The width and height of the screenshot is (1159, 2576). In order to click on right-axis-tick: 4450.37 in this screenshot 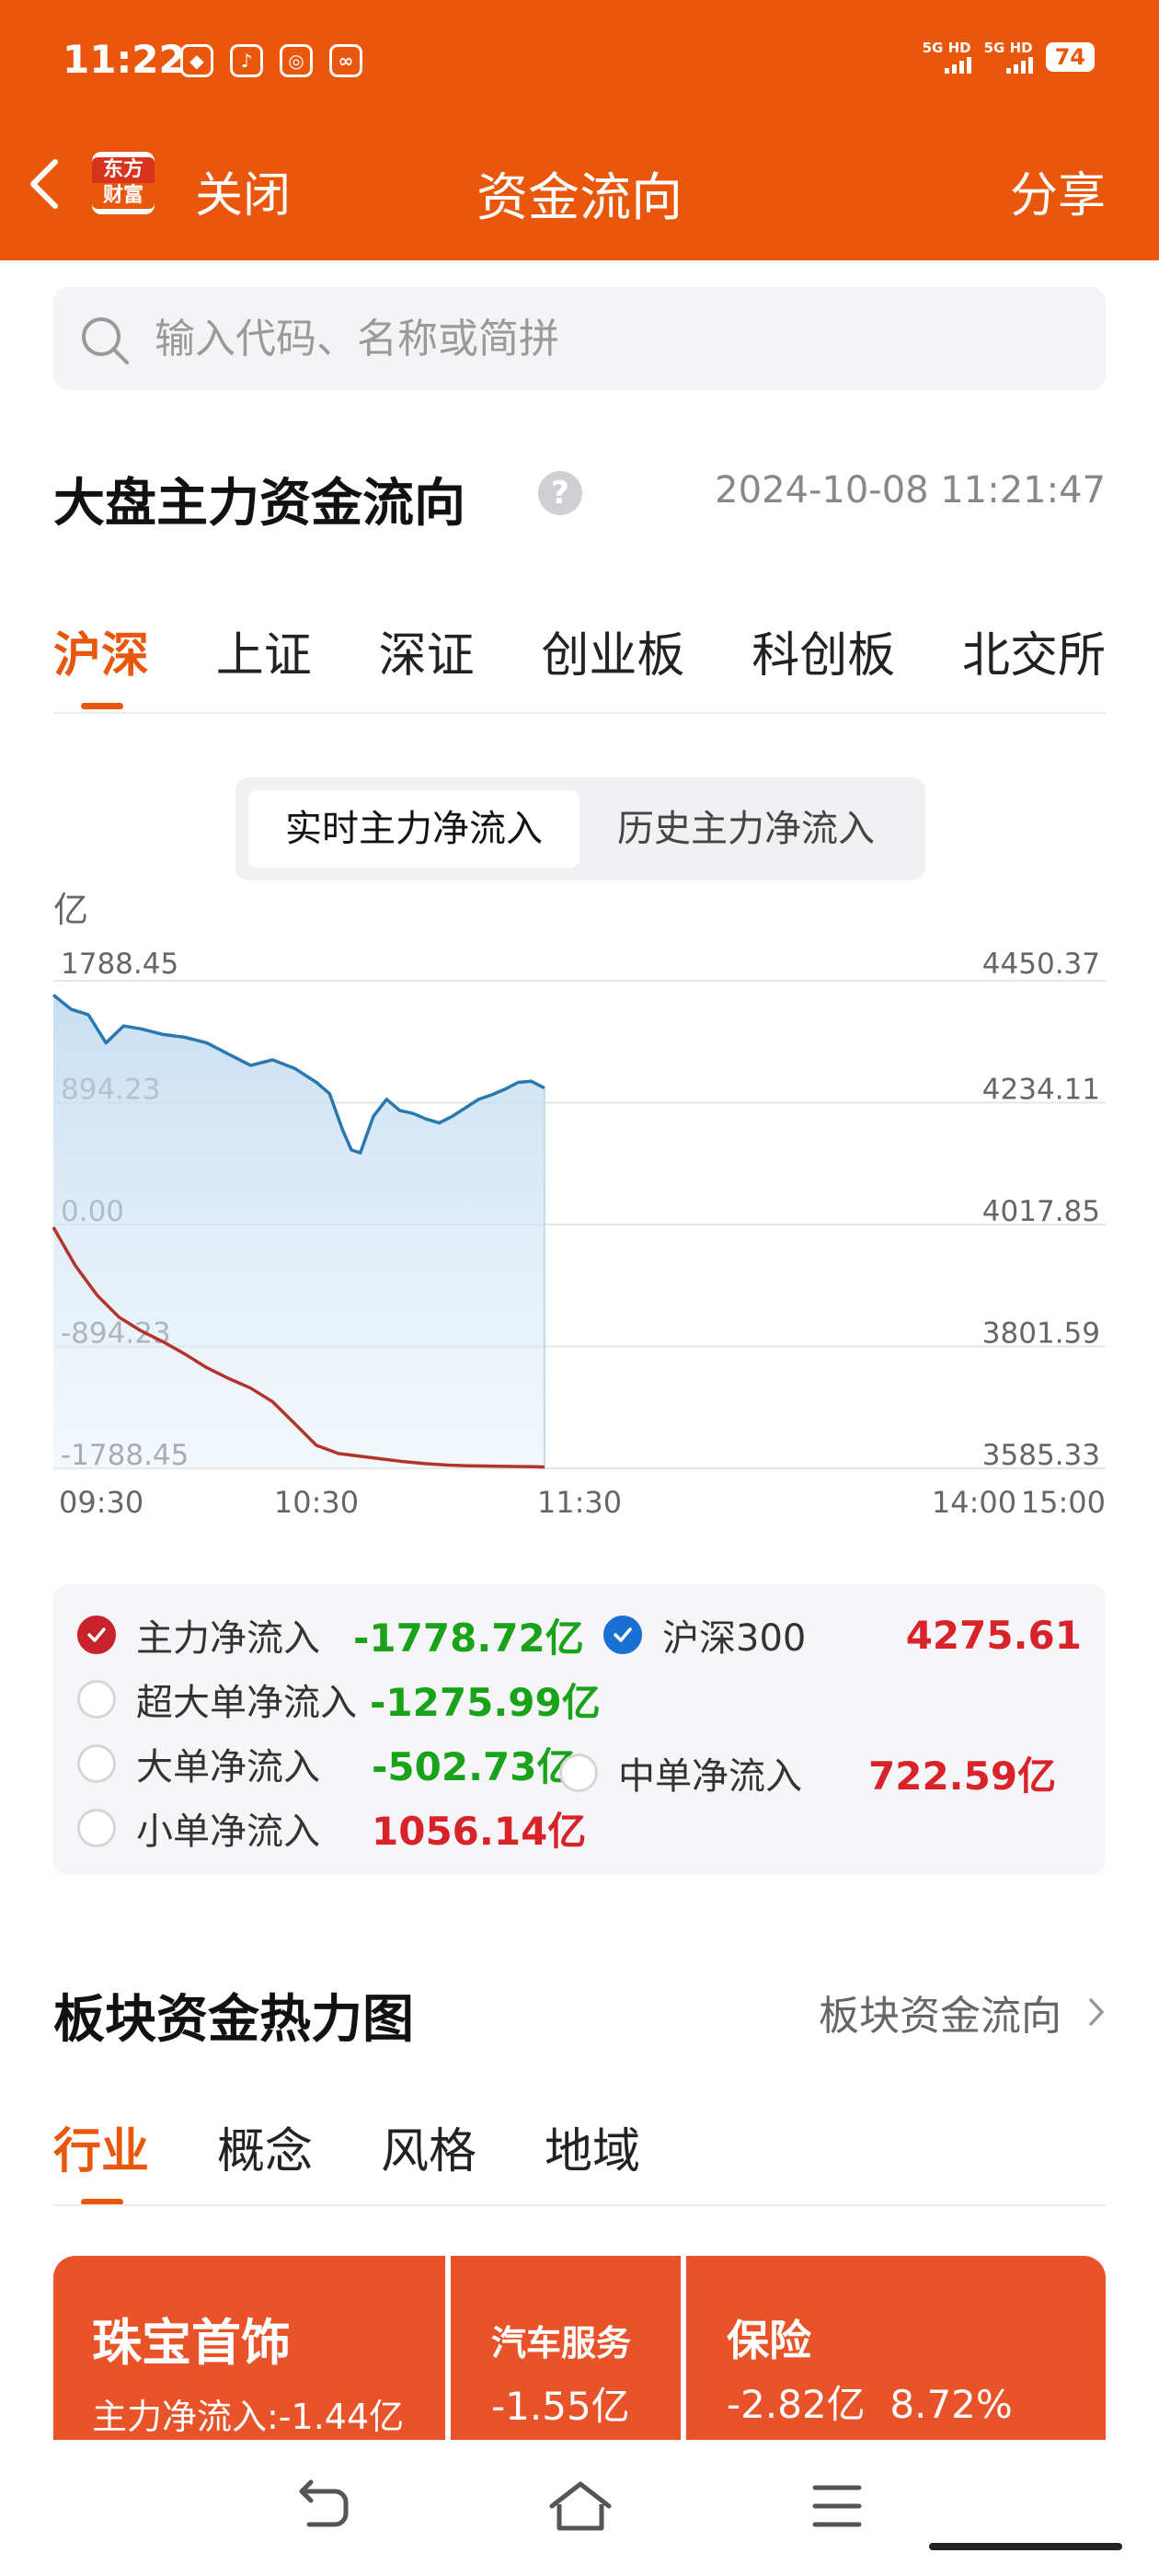, I will do `click(1041, 964)`.